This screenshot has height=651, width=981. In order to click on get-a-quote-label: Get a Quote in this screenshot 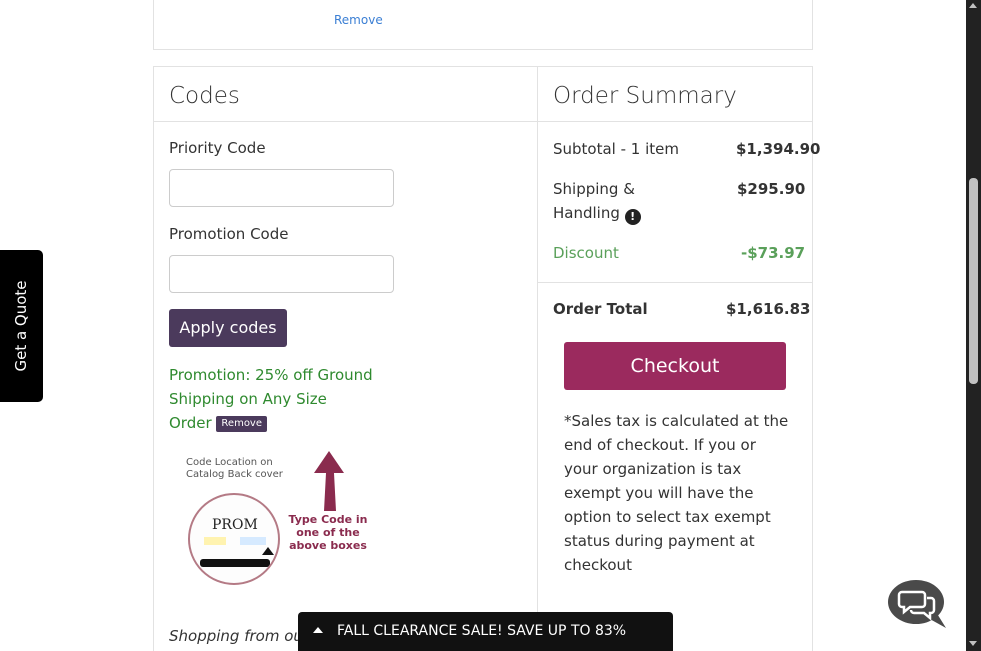, I will do `click(21, 326)`.